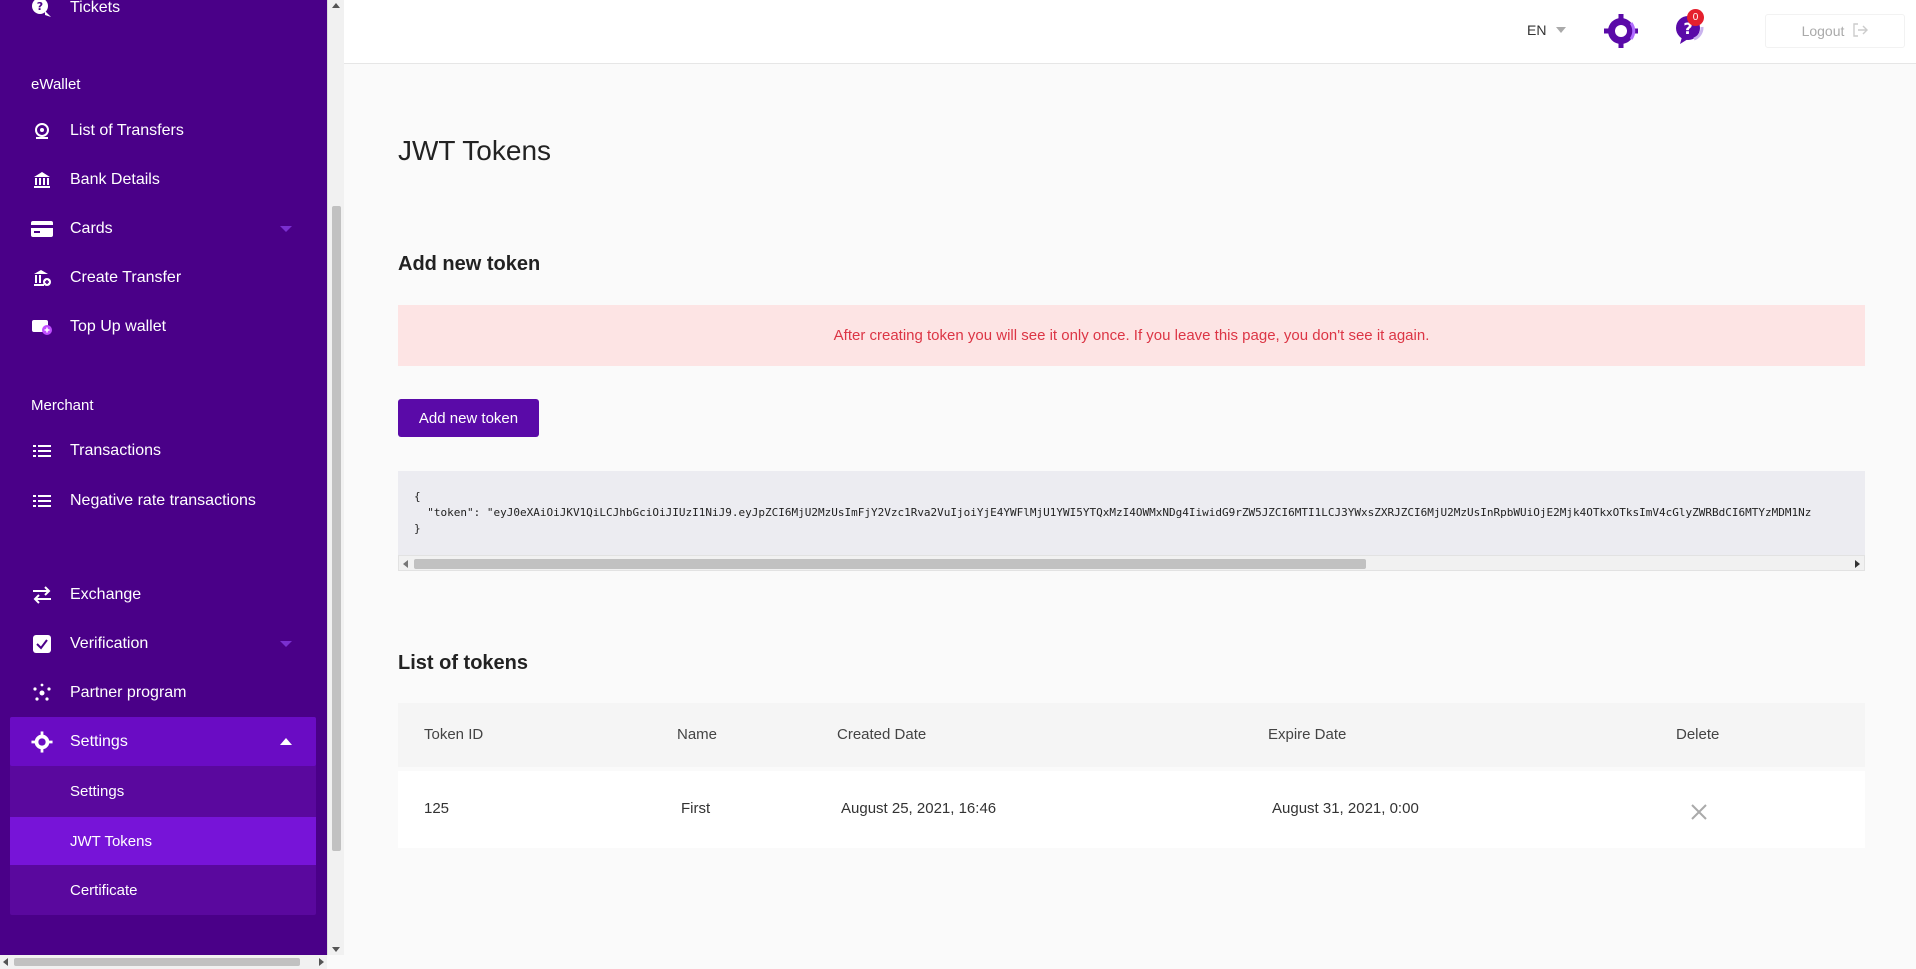 The width and height of the screenshot is (1916, 969). Describe the element at coordinates (42, 278) in the screenshot. I see `create-transfer-icon` at that location.